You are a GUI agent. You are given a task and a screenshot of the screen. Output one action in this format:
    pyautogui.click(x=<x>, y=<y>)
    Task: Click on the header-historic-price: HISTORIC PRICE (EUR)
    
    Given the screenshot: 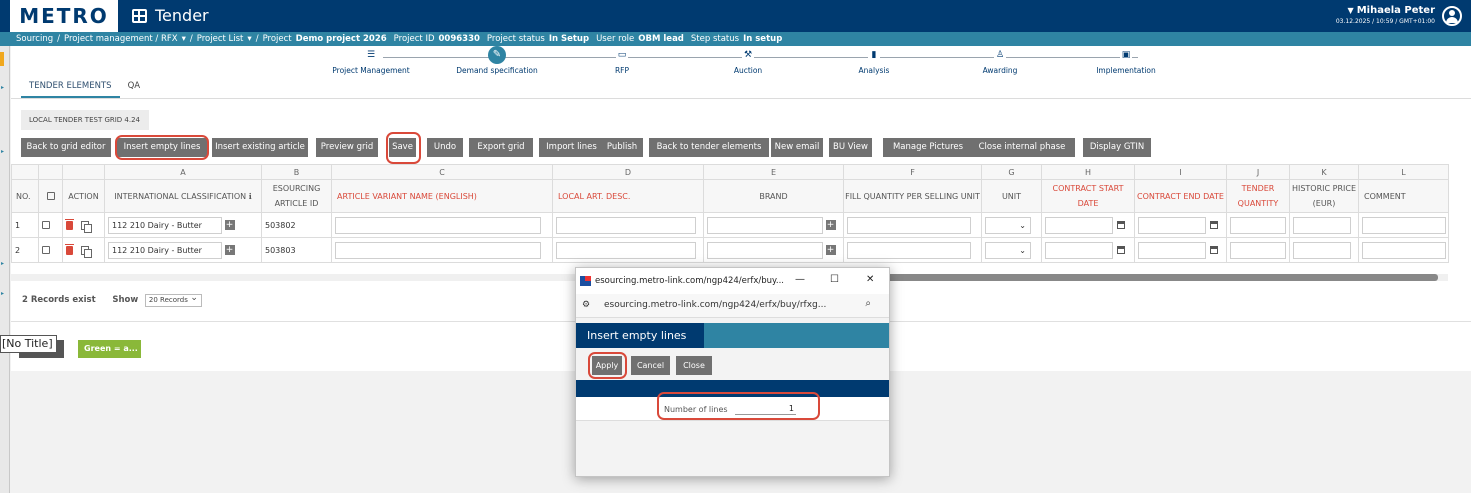 What is the action you would take?
    pyautogui.click(x=1324, y=196)
    